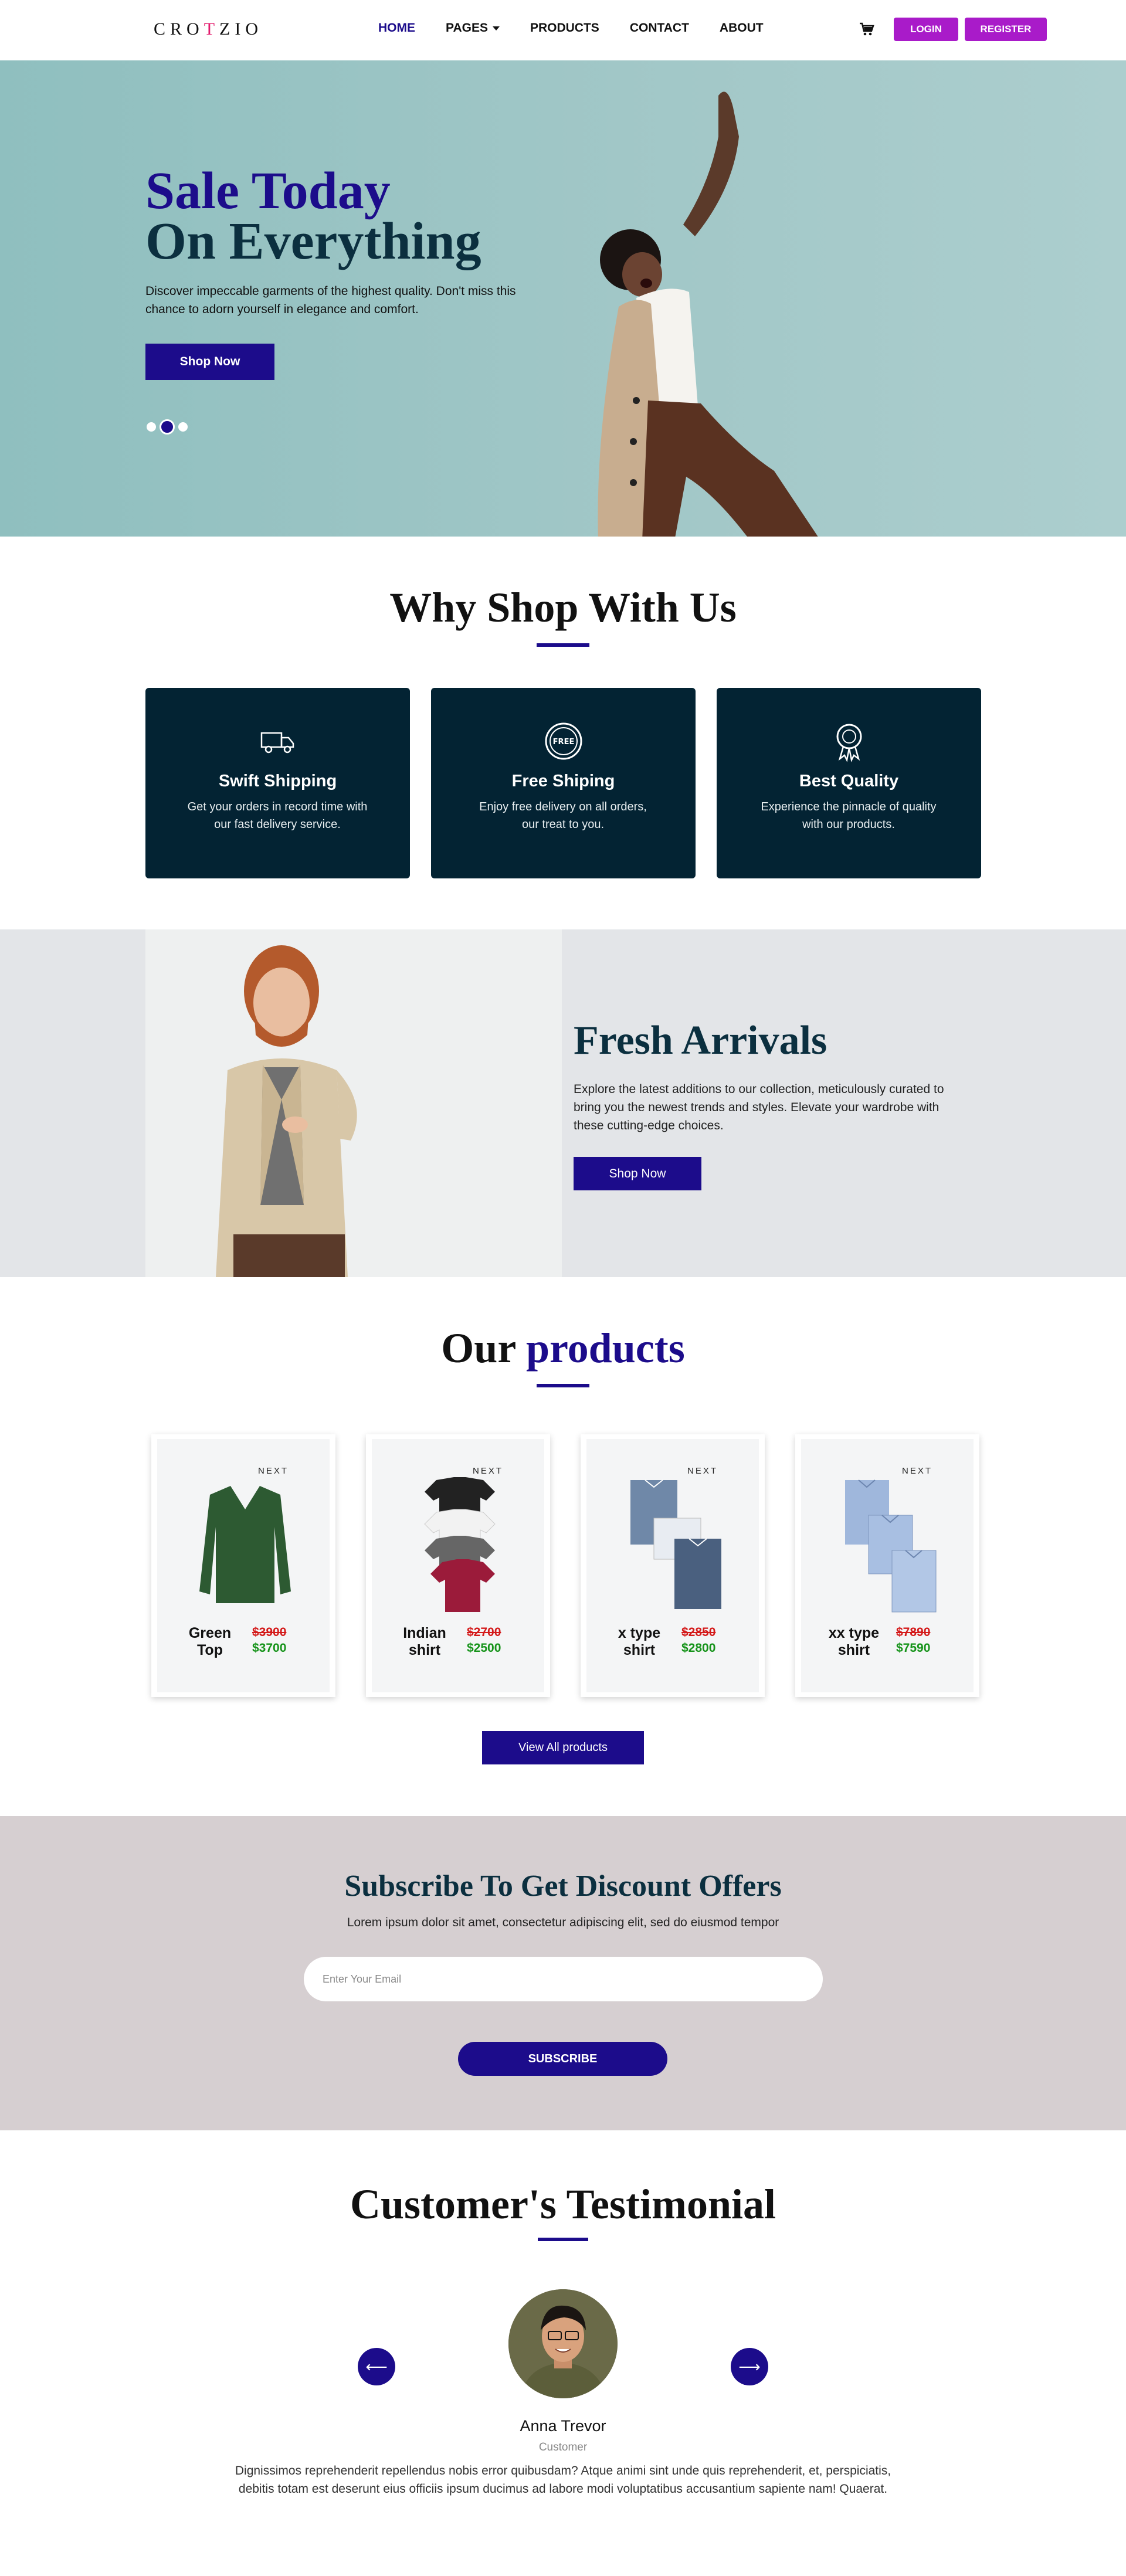  Describe the element at coordinates (637, 1173) in the screenshot. I see `fresh-shop-now-button: Shop Now` at that location.